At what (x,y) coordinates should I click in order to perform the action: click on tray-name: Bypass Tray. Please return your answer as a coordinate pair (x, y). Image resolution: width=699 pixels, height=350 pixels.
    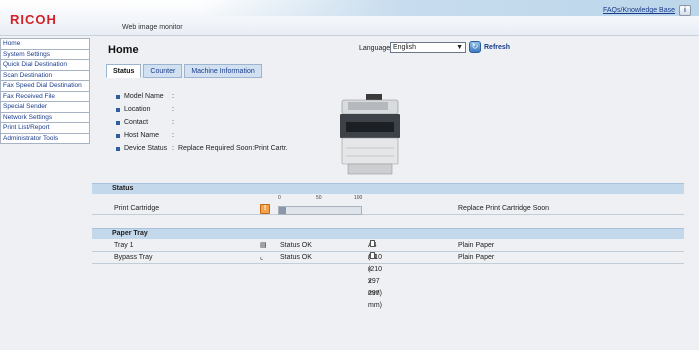
    Looking at the image, I should click on (133, 257).